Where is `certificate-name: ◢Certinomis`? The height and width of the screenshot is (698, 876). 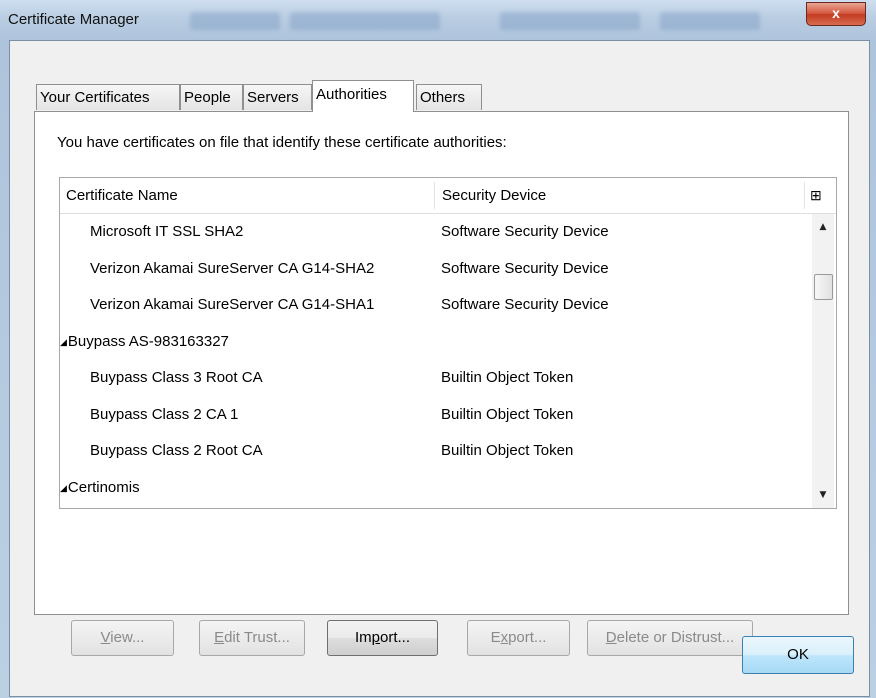
certificate-name: ◢Certinomis is located at coordinates (100, 489).